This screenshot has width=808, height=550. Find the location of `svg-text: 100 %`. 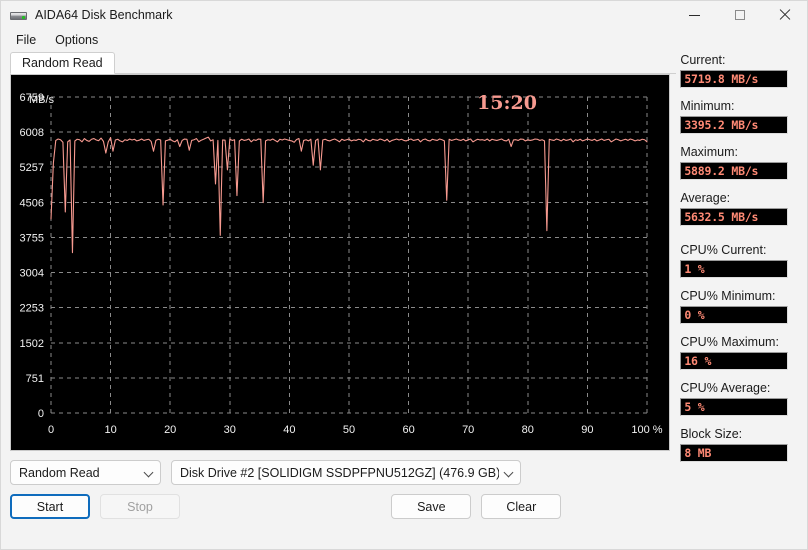

svg-text: 100 % is located at coordinates (646, 430).